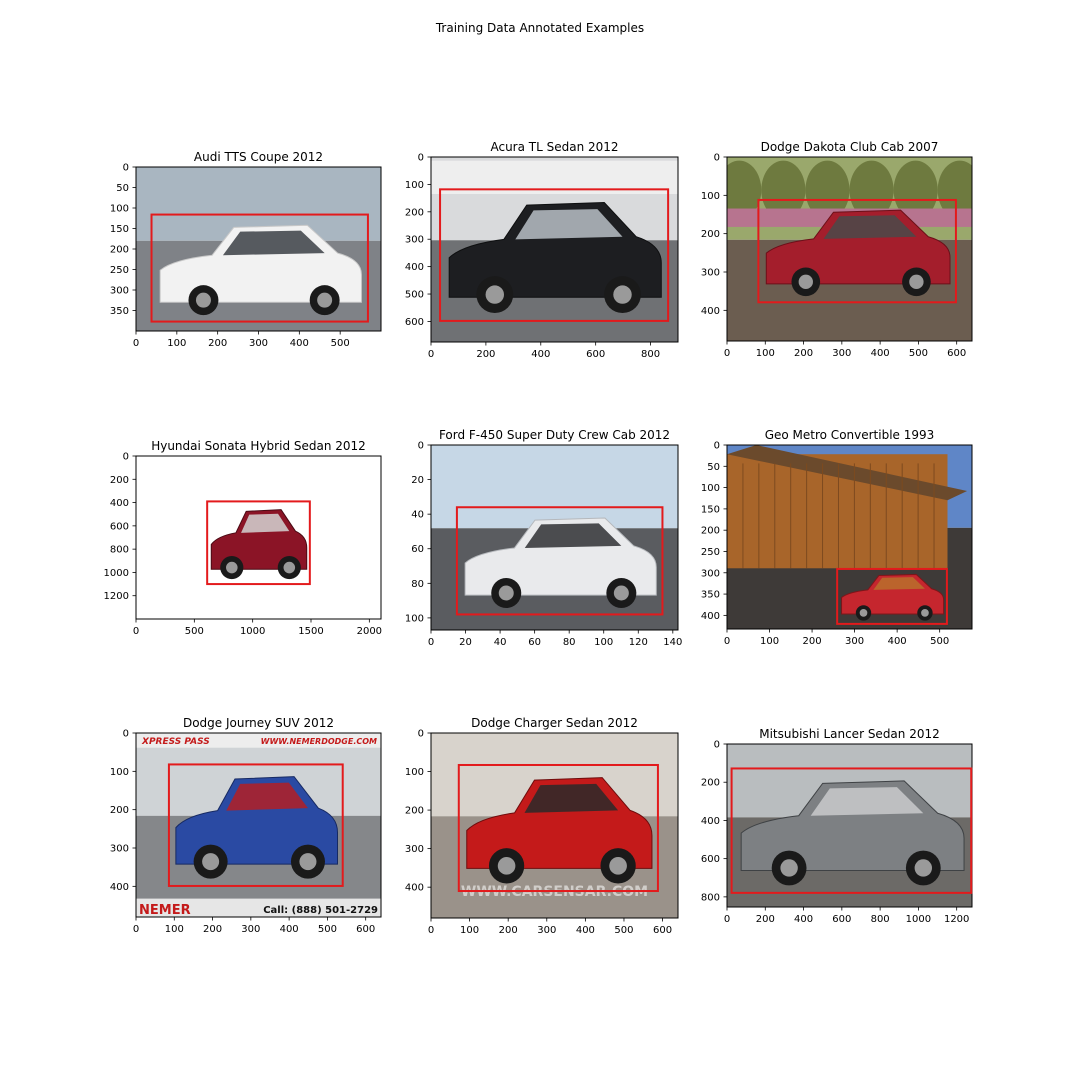  Describe the element at coordinates (500, 642) in the screenshot. I see `x-tick-label: 40` at that location.